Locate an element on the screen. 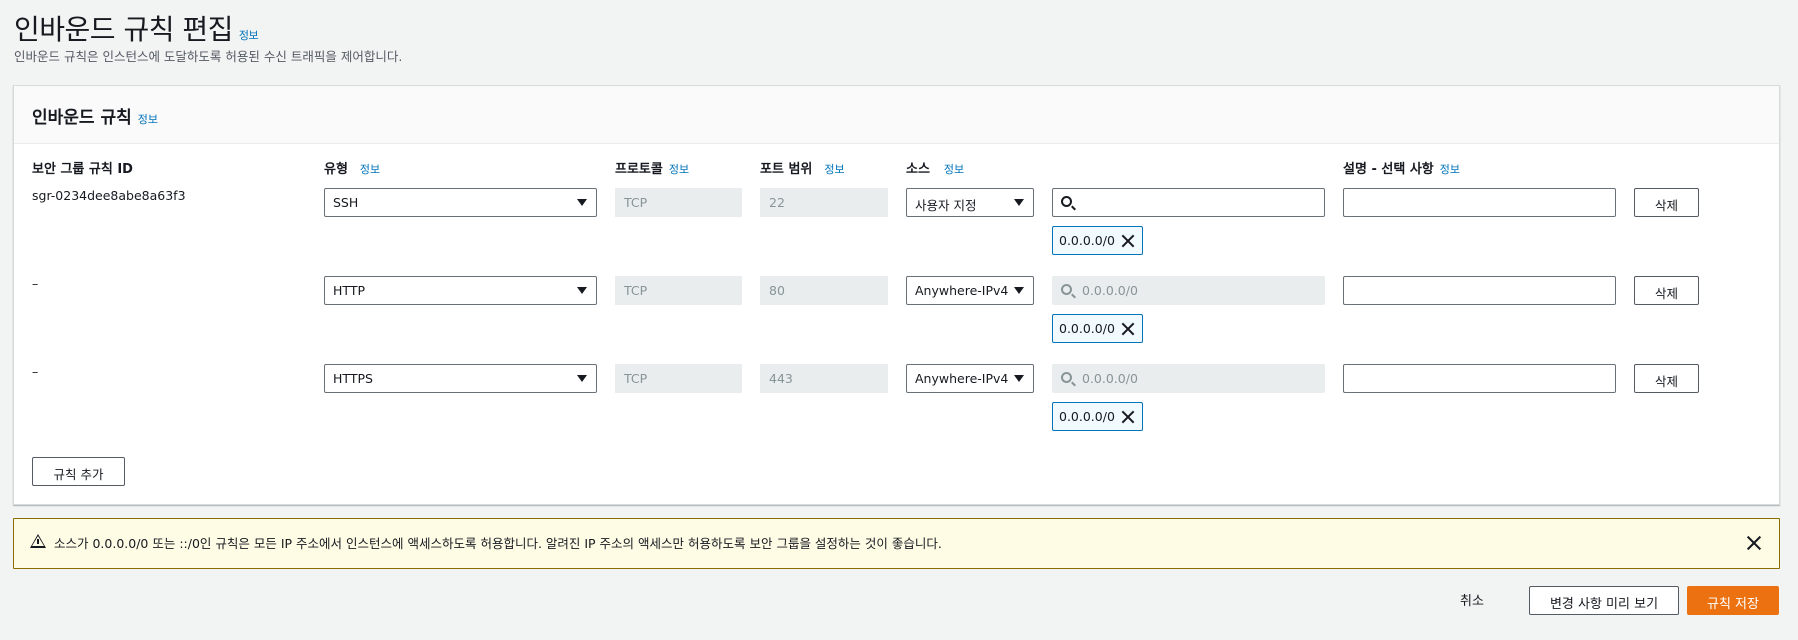  port-range-field: 80 is located at coordinates (824, 290).